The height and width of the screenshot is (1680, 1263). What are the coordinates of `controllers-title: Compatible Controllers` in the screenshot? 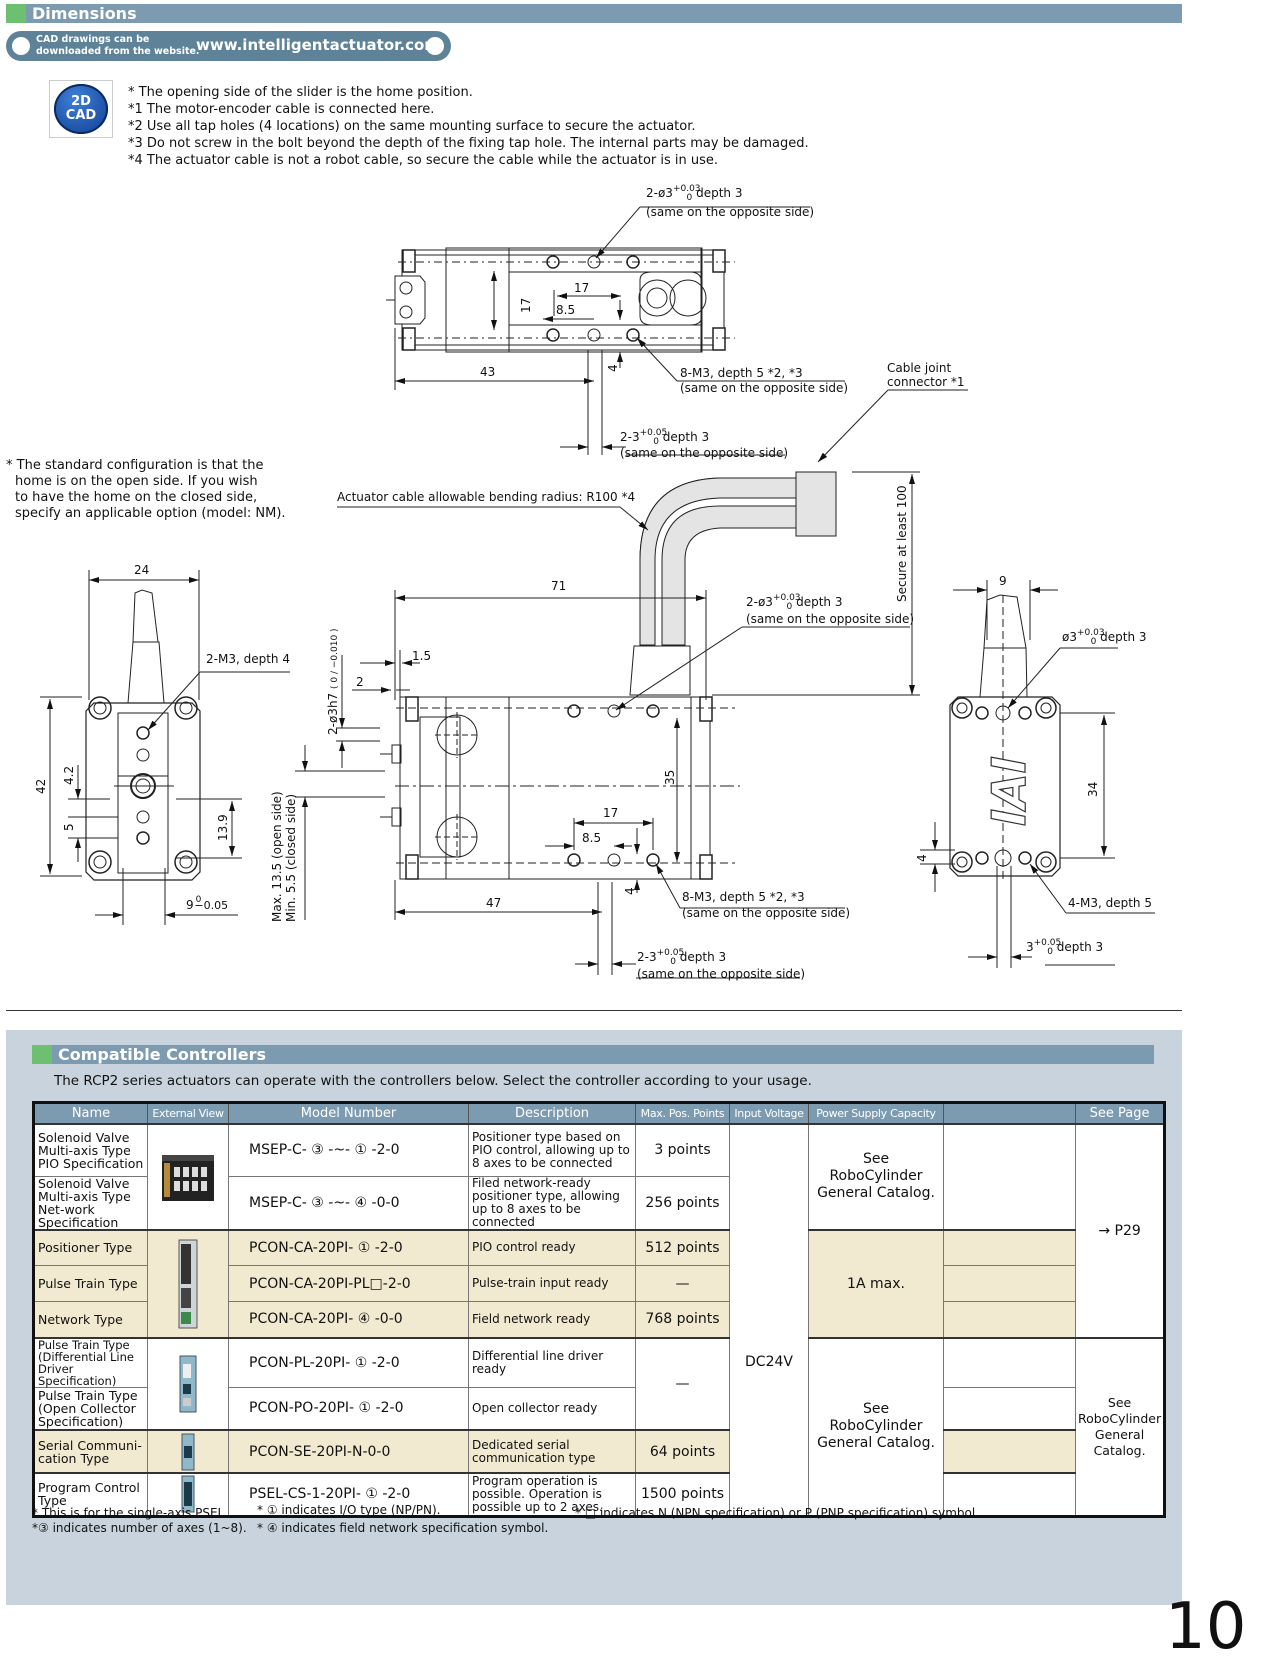 It's located at (162, 1054).